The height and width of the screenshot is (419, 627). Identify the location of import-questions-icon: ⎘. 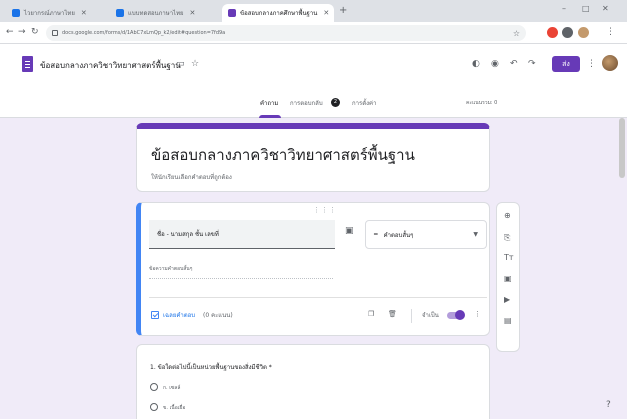
(507, 238).